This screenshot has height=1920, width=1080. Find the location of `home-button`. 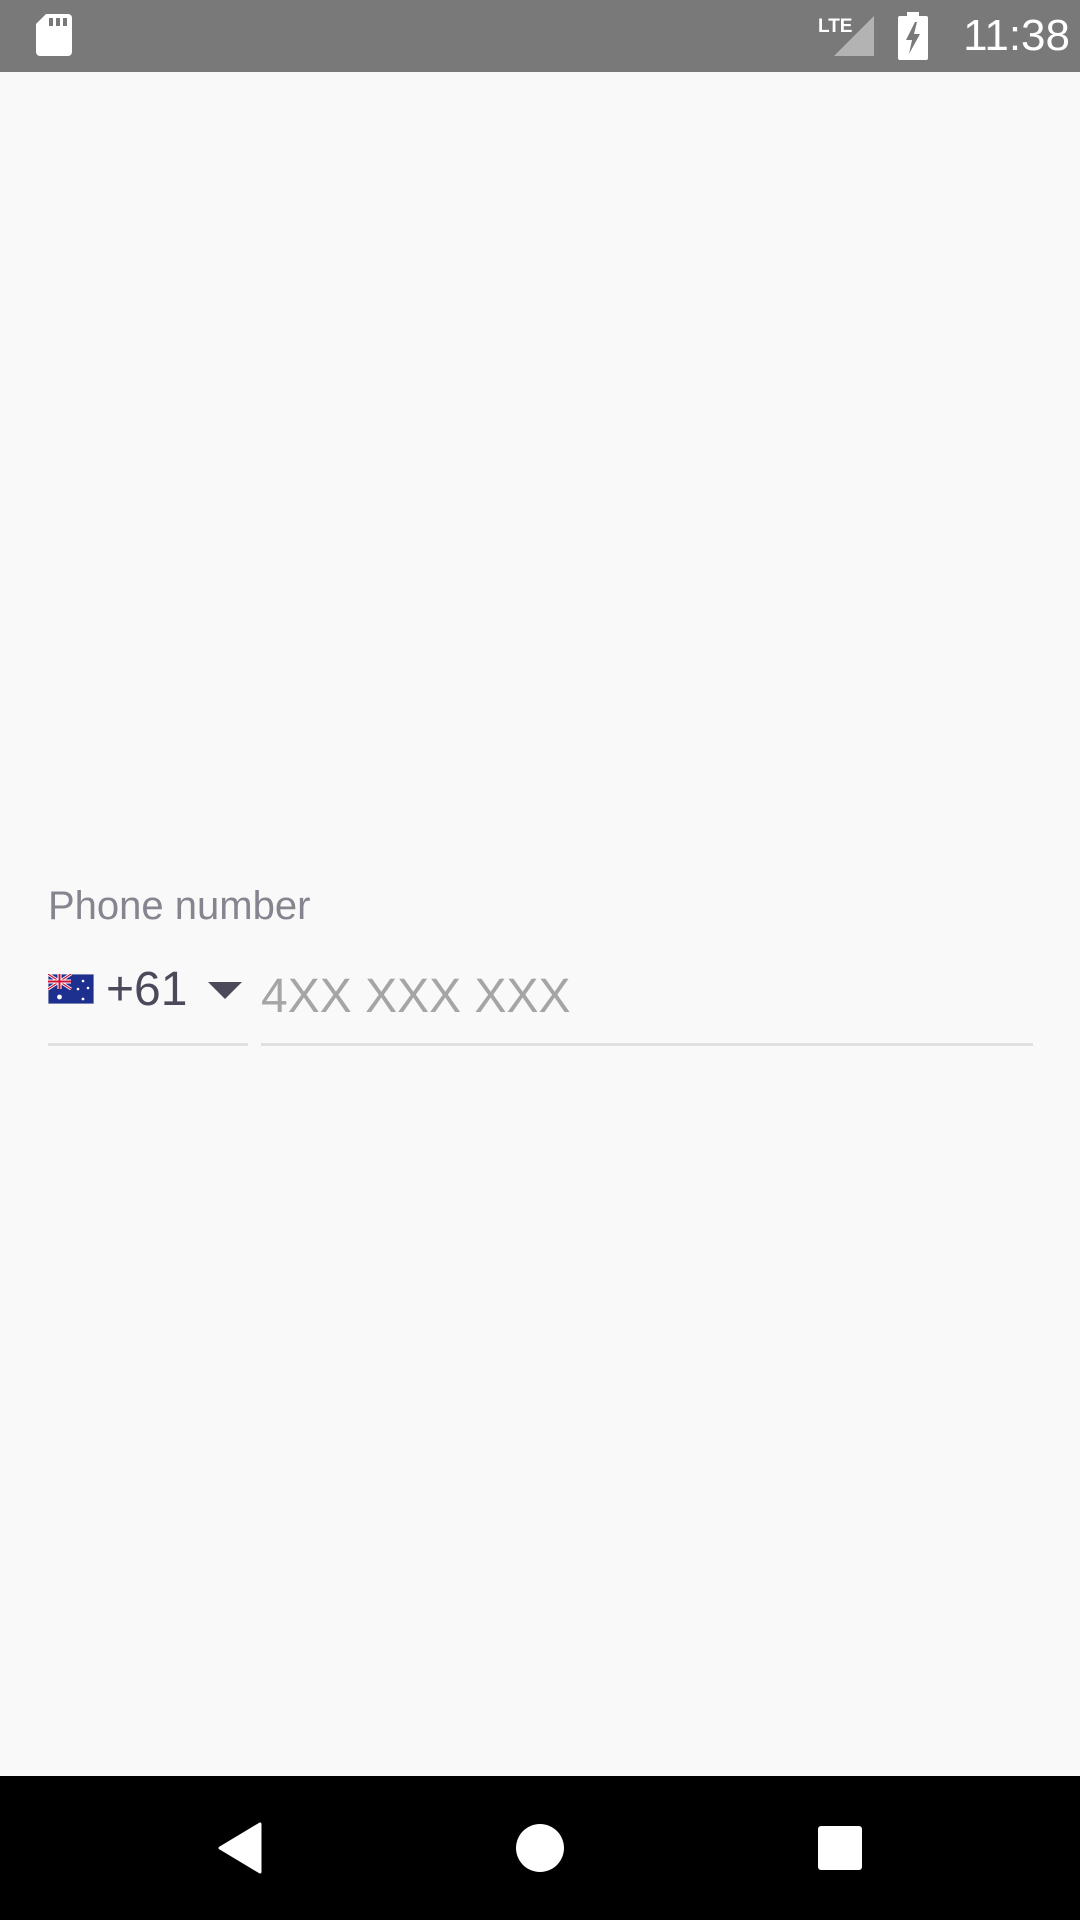

home-button is located at coordinates (540, 1848).